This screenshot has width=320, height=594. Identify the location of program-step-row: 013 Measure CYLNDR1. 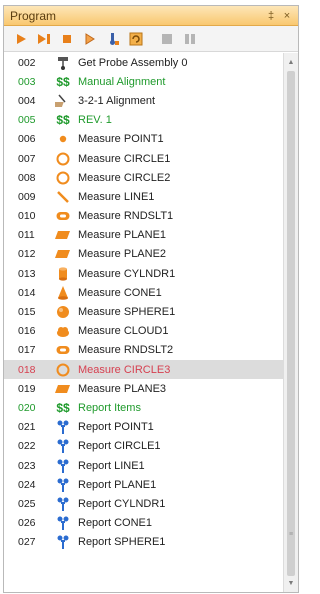
(144, 273).